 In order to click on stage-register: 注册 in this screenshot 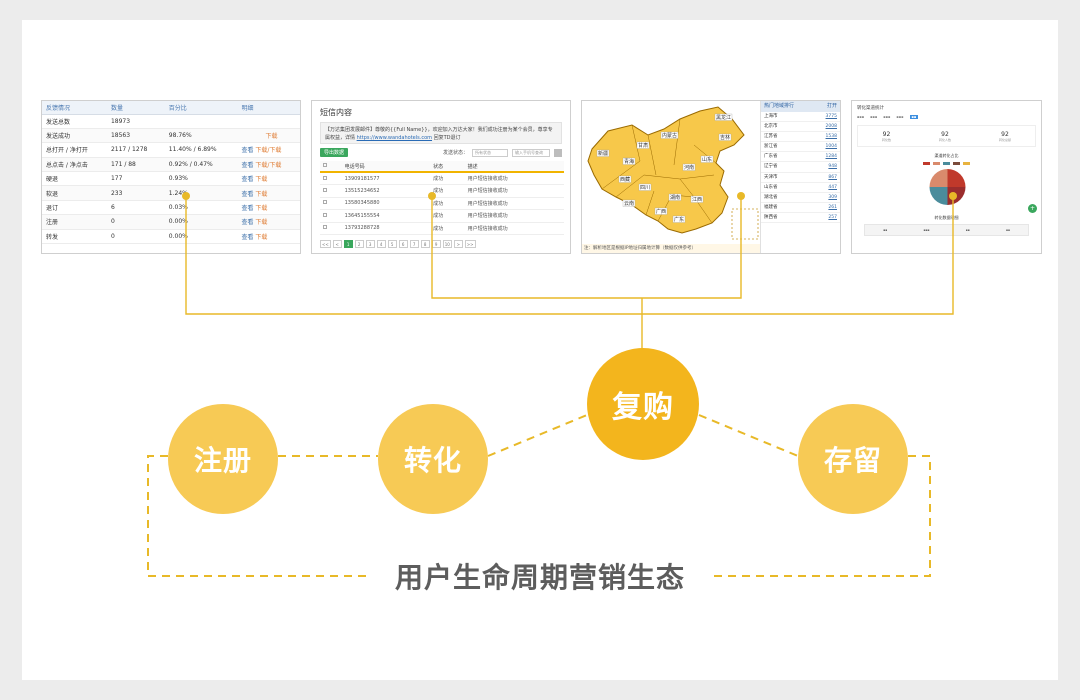, I will do `click(223, 459)`.